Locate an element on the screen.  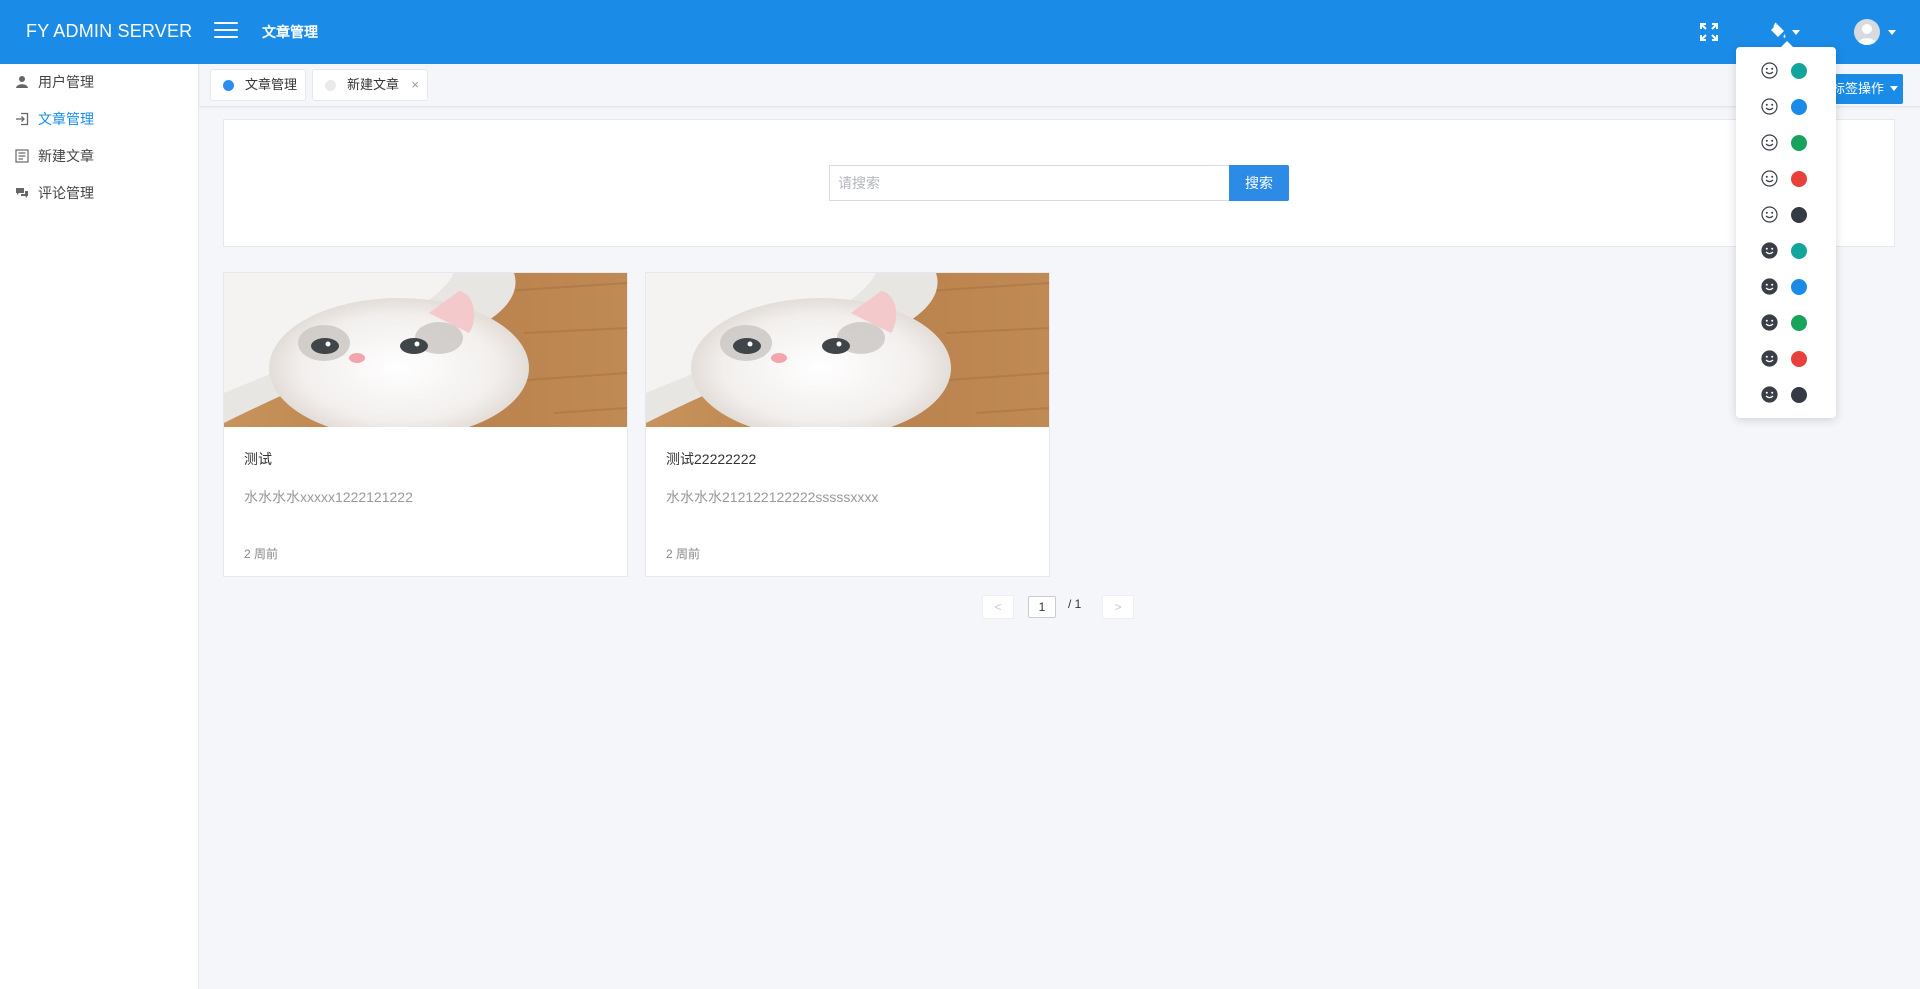
article-title: 测试 is located at coordinates (258, 459).